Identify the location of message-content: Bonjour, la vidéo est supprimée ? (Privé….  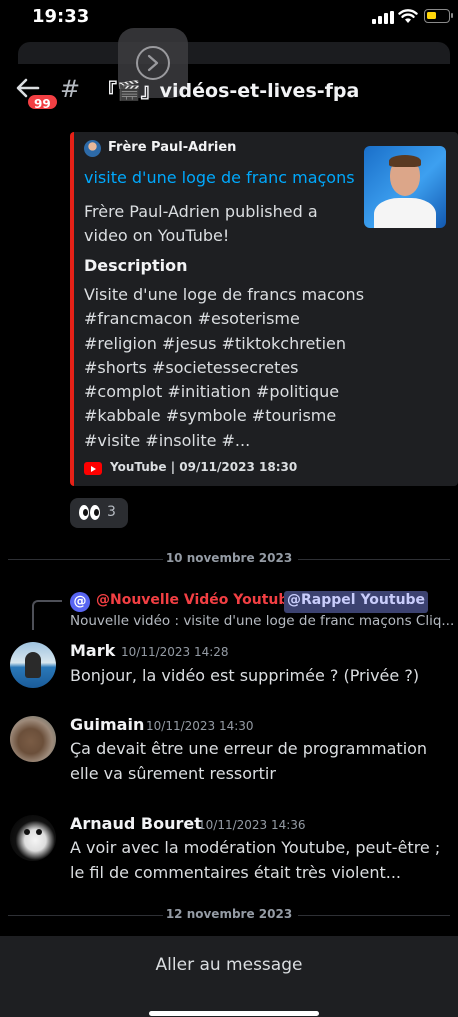
(245, 675).